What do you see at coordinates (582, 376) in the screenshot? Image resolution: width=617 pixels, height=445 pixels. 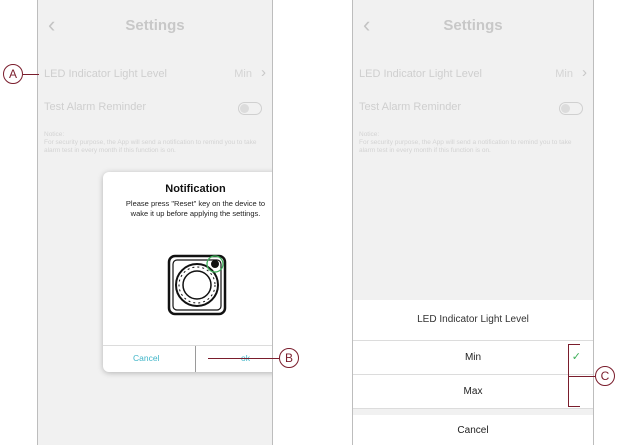 I see `callout-c-leader` at bounding box center [582, 376].